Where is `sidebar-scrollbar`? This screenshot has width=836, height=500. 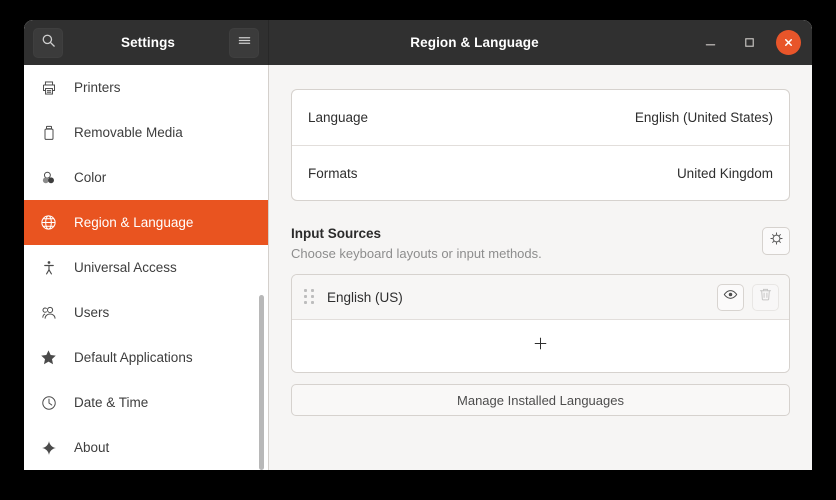 sidebar-scrollbar is located at coordinates (261, 382).